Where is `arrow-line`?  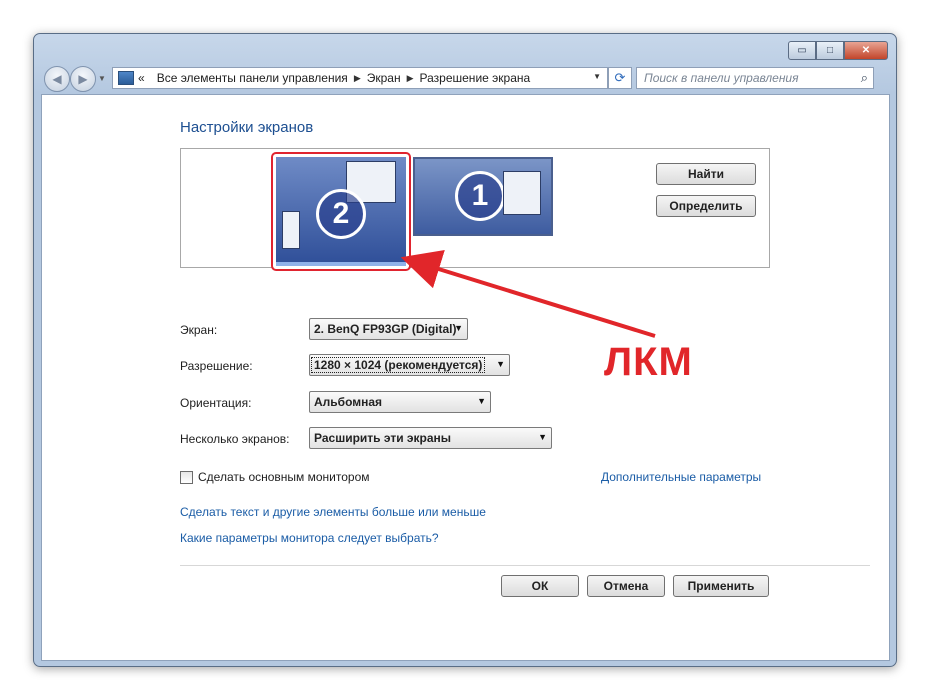 arrow-line is located at coordinates (528, 293).